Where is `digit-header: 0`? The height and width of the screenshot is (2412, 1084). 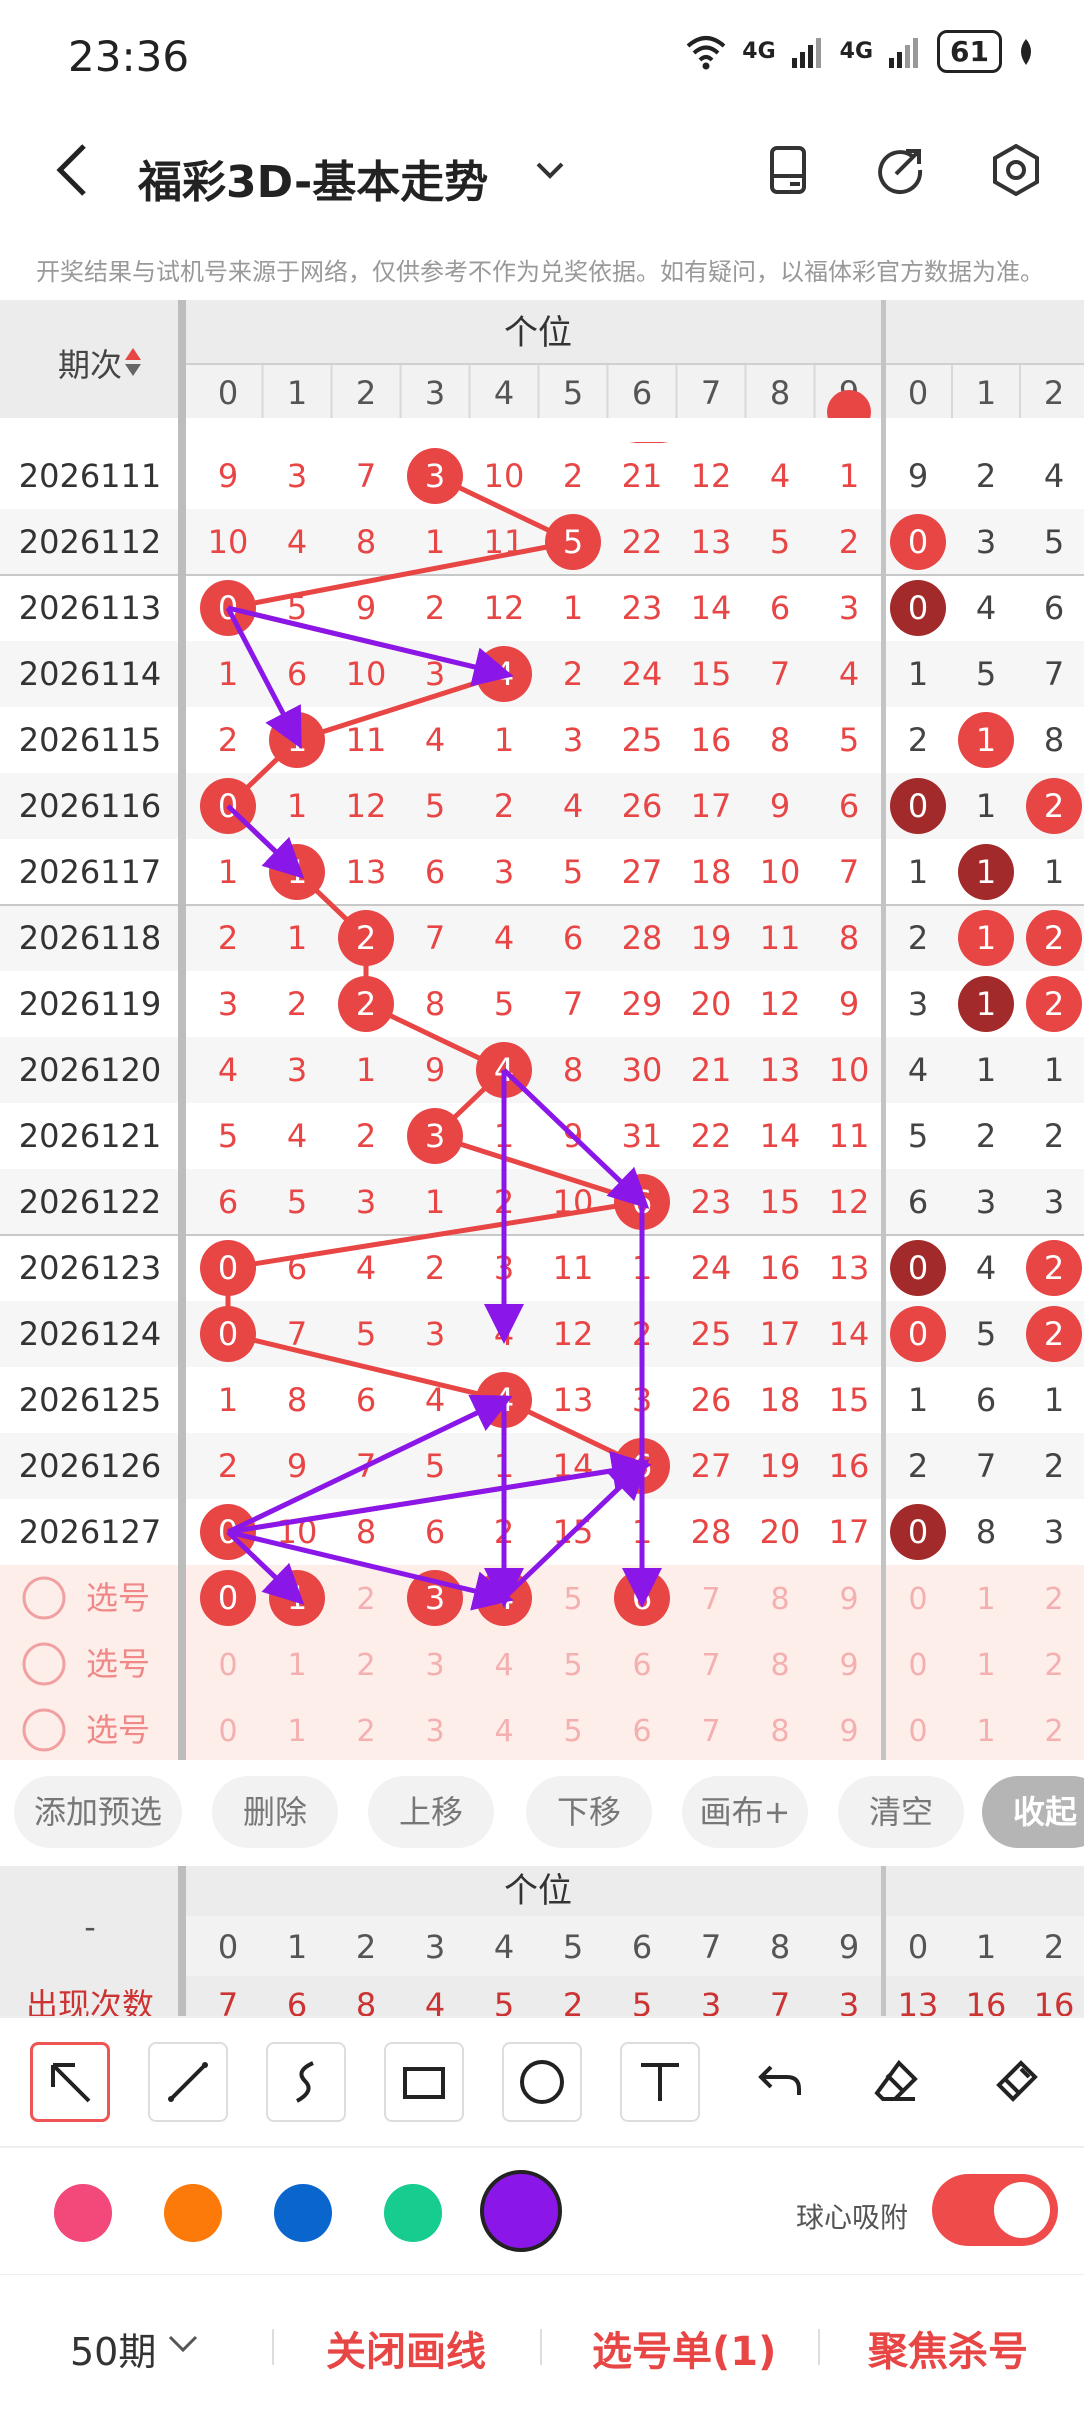
digit-header: 0 is located at coordinates (228, 393).